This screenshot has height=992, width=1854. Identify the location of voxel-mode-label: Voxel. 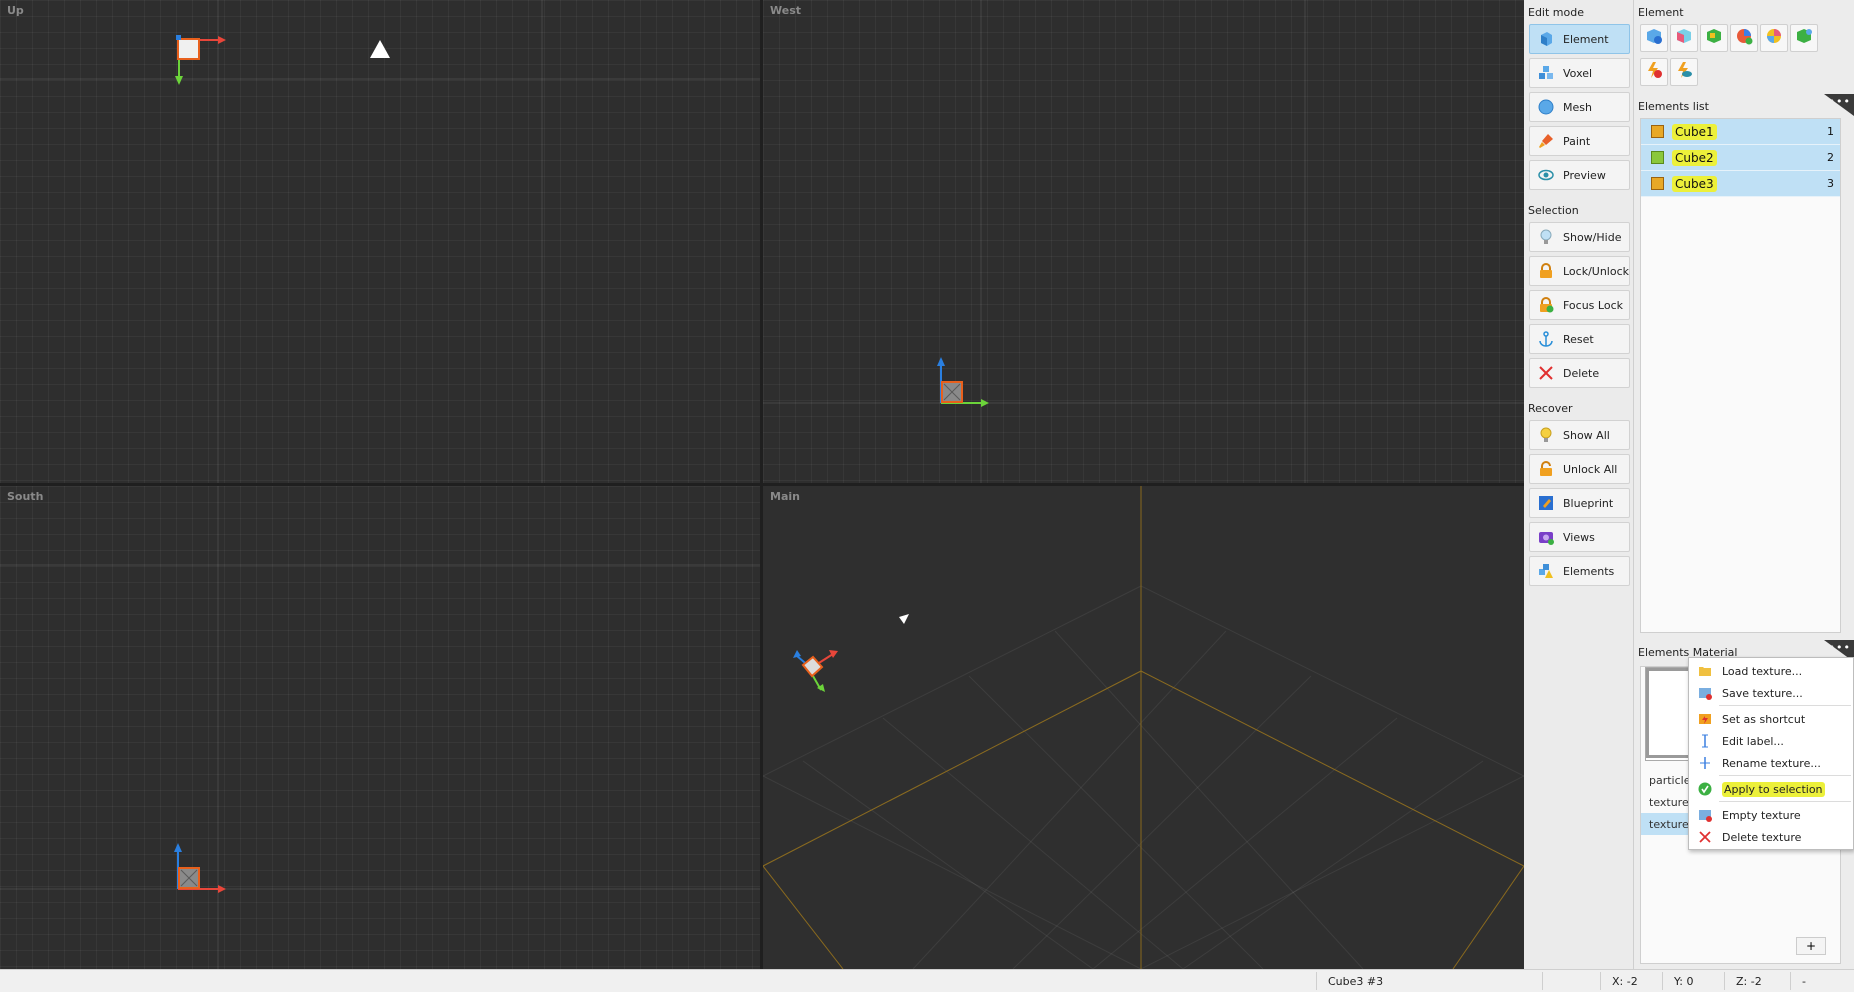
(1578, 73).